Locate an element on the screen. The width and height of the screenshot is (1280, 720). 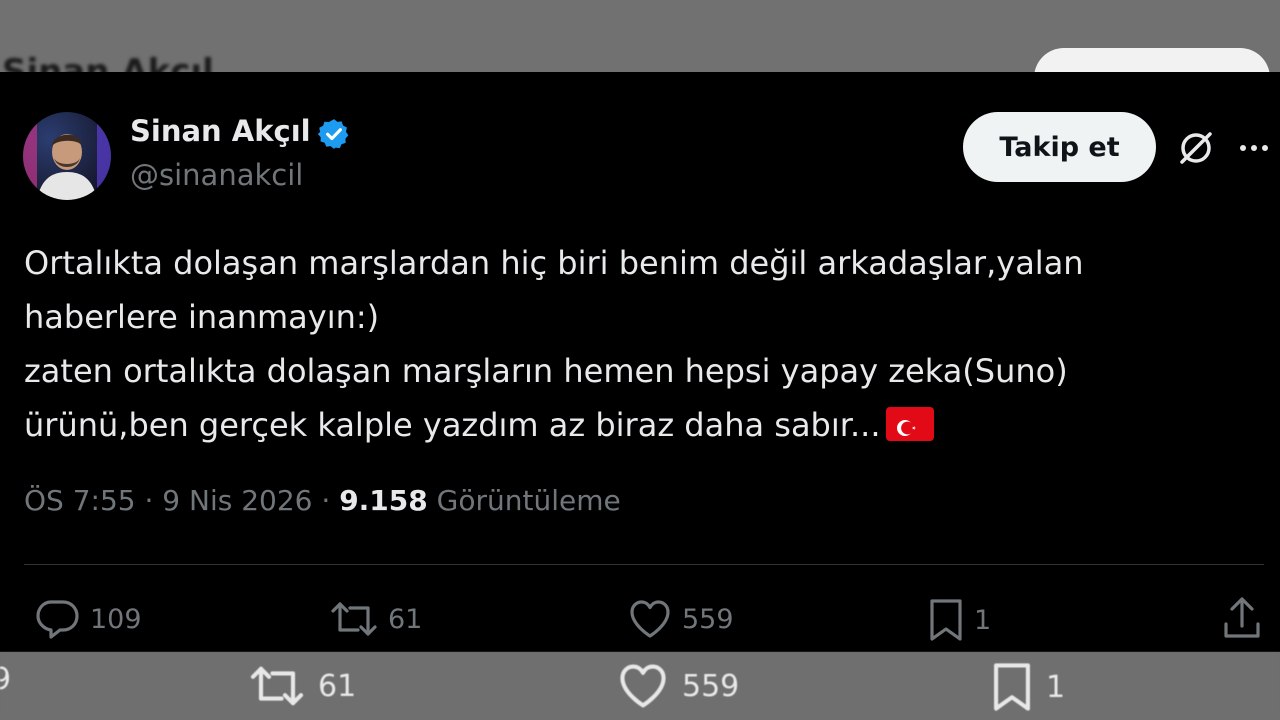
ghost-like: 559 is located at coordinates (677, 686).